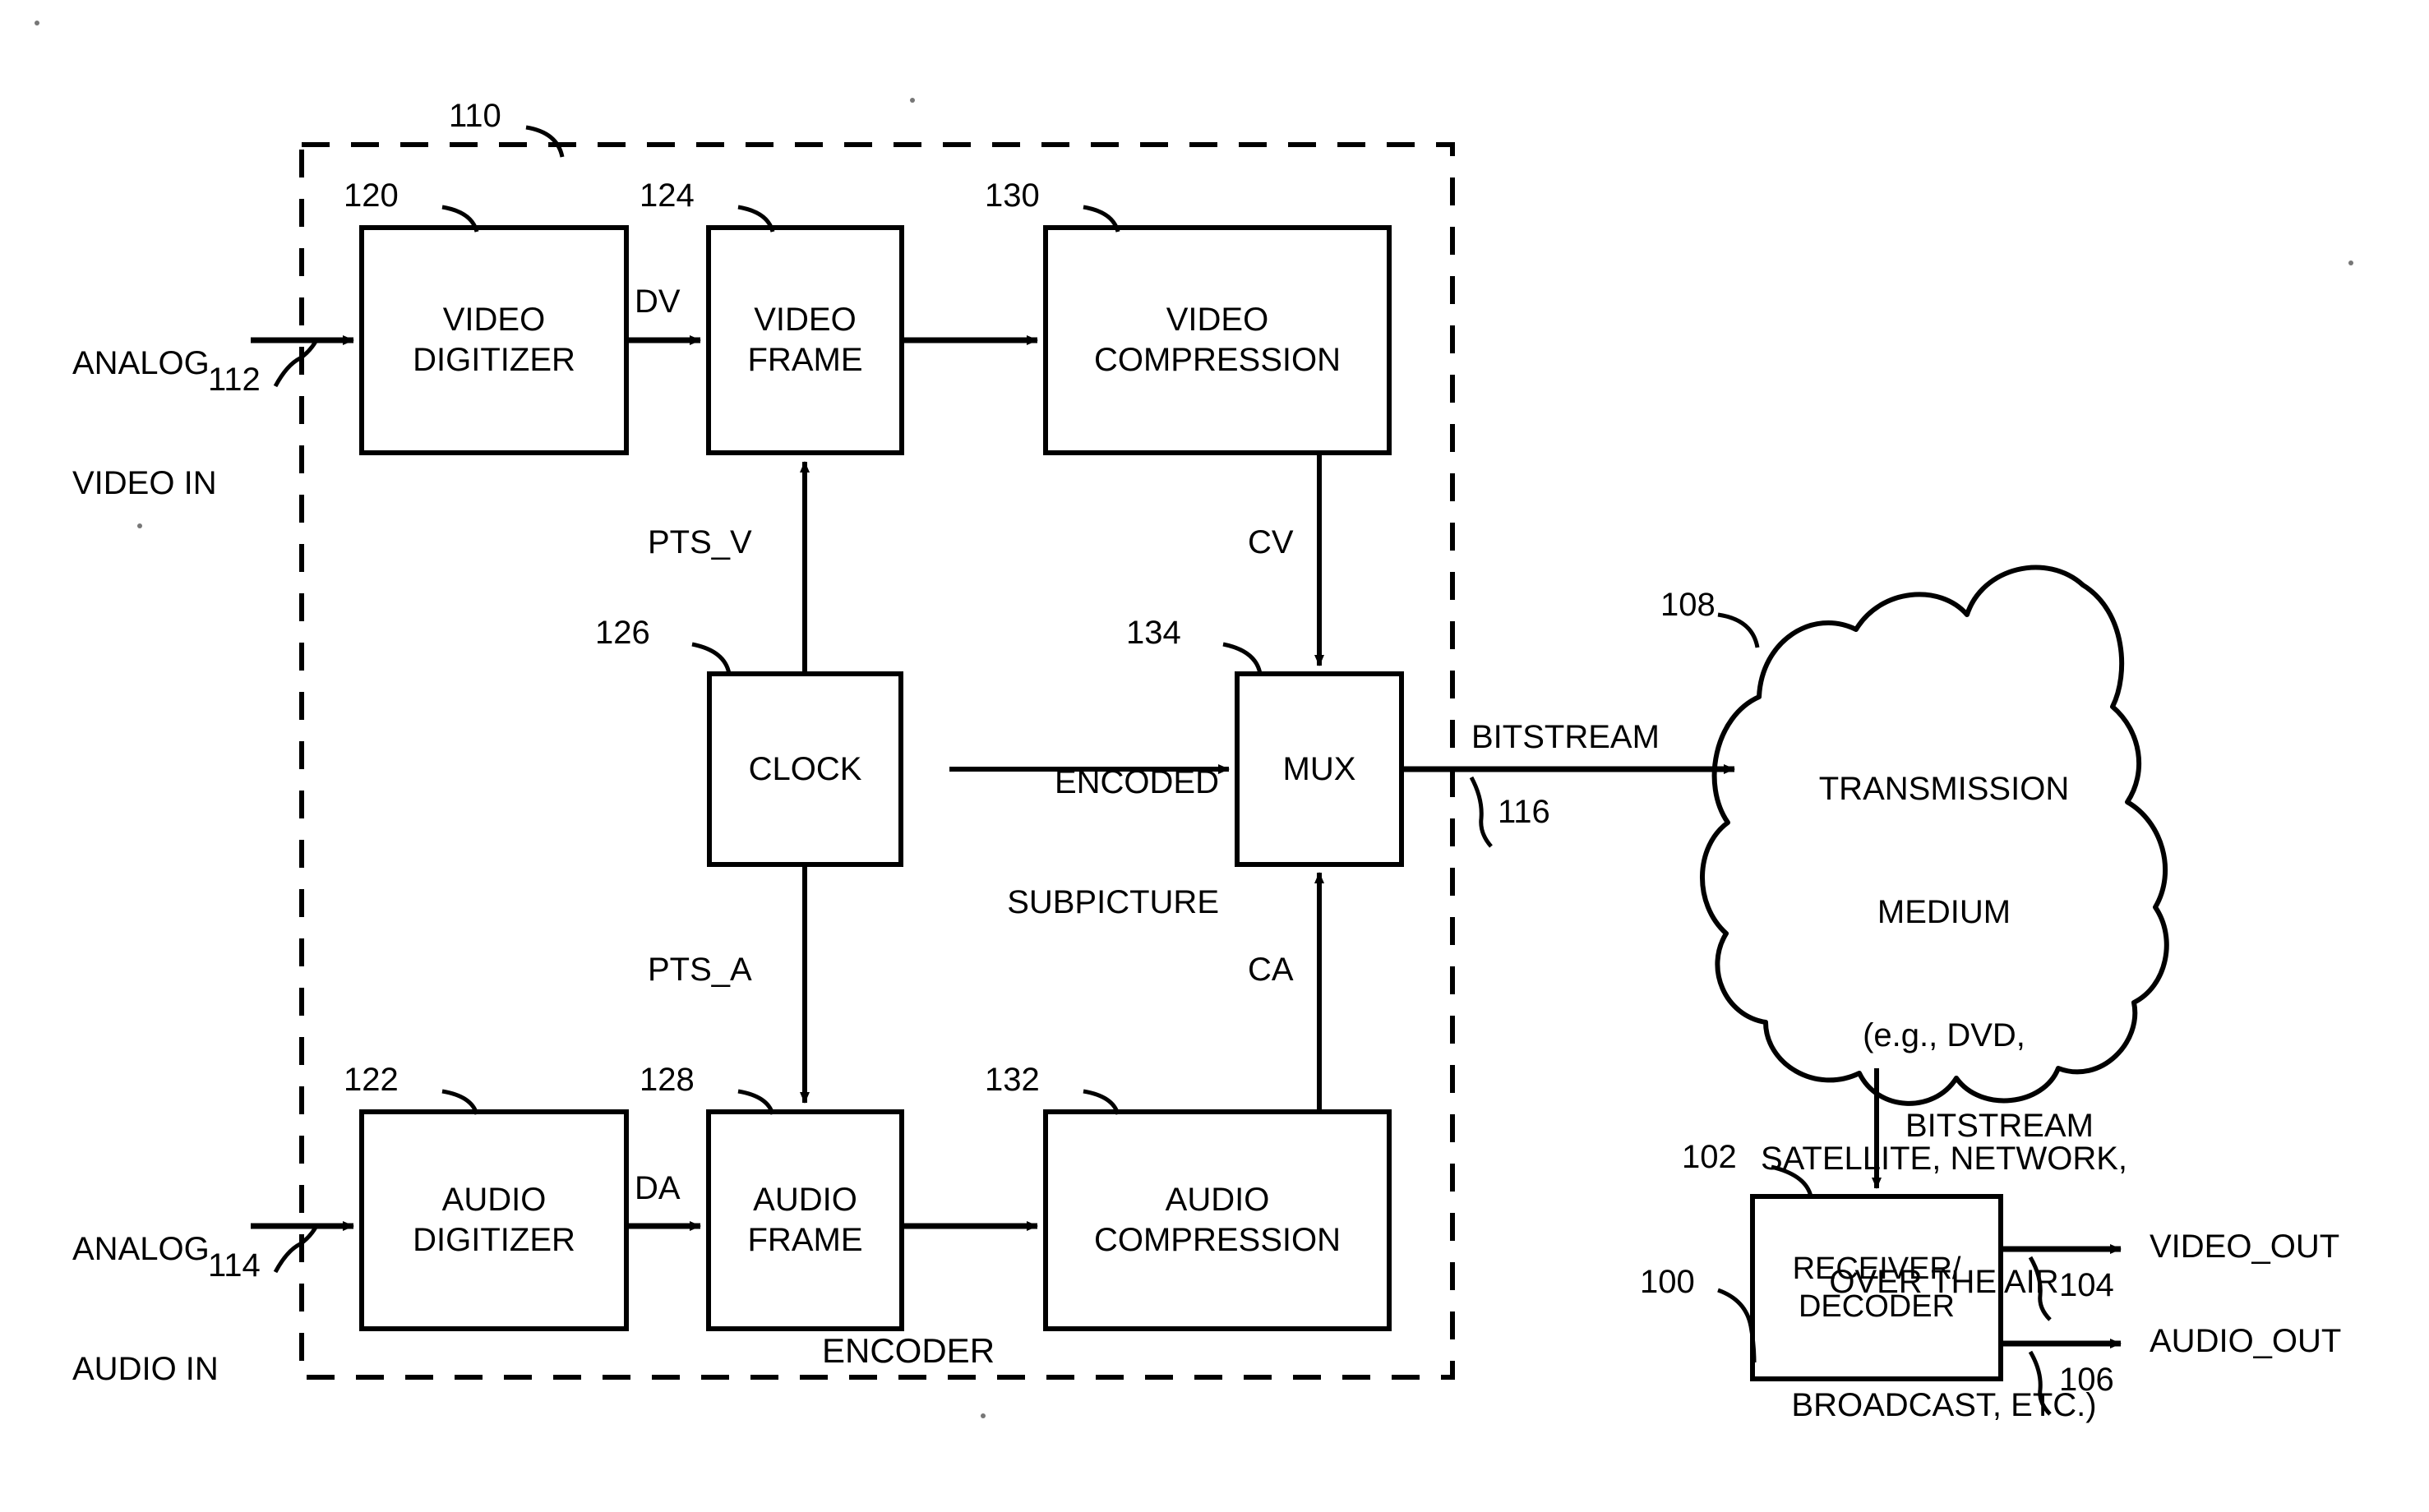 This screenshot has height=1512, width=2429. I want to click on block-label-audio-digitizer: AUDIO DIGITIZER, so click(494, 1220).